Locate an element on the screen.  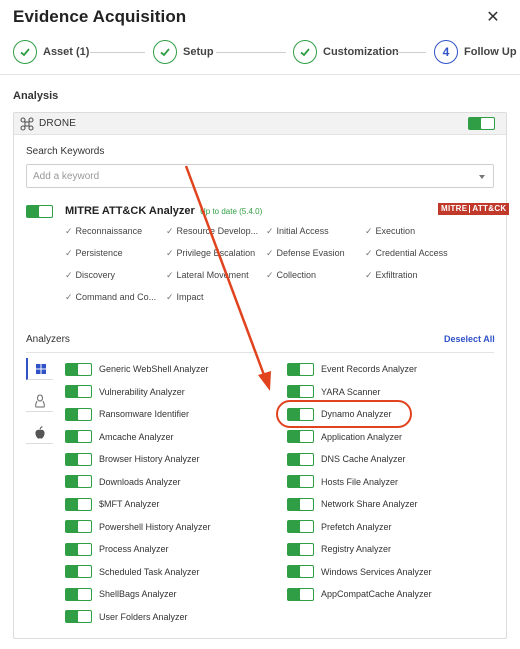
apple-icon is located at coordinates (39, 433).